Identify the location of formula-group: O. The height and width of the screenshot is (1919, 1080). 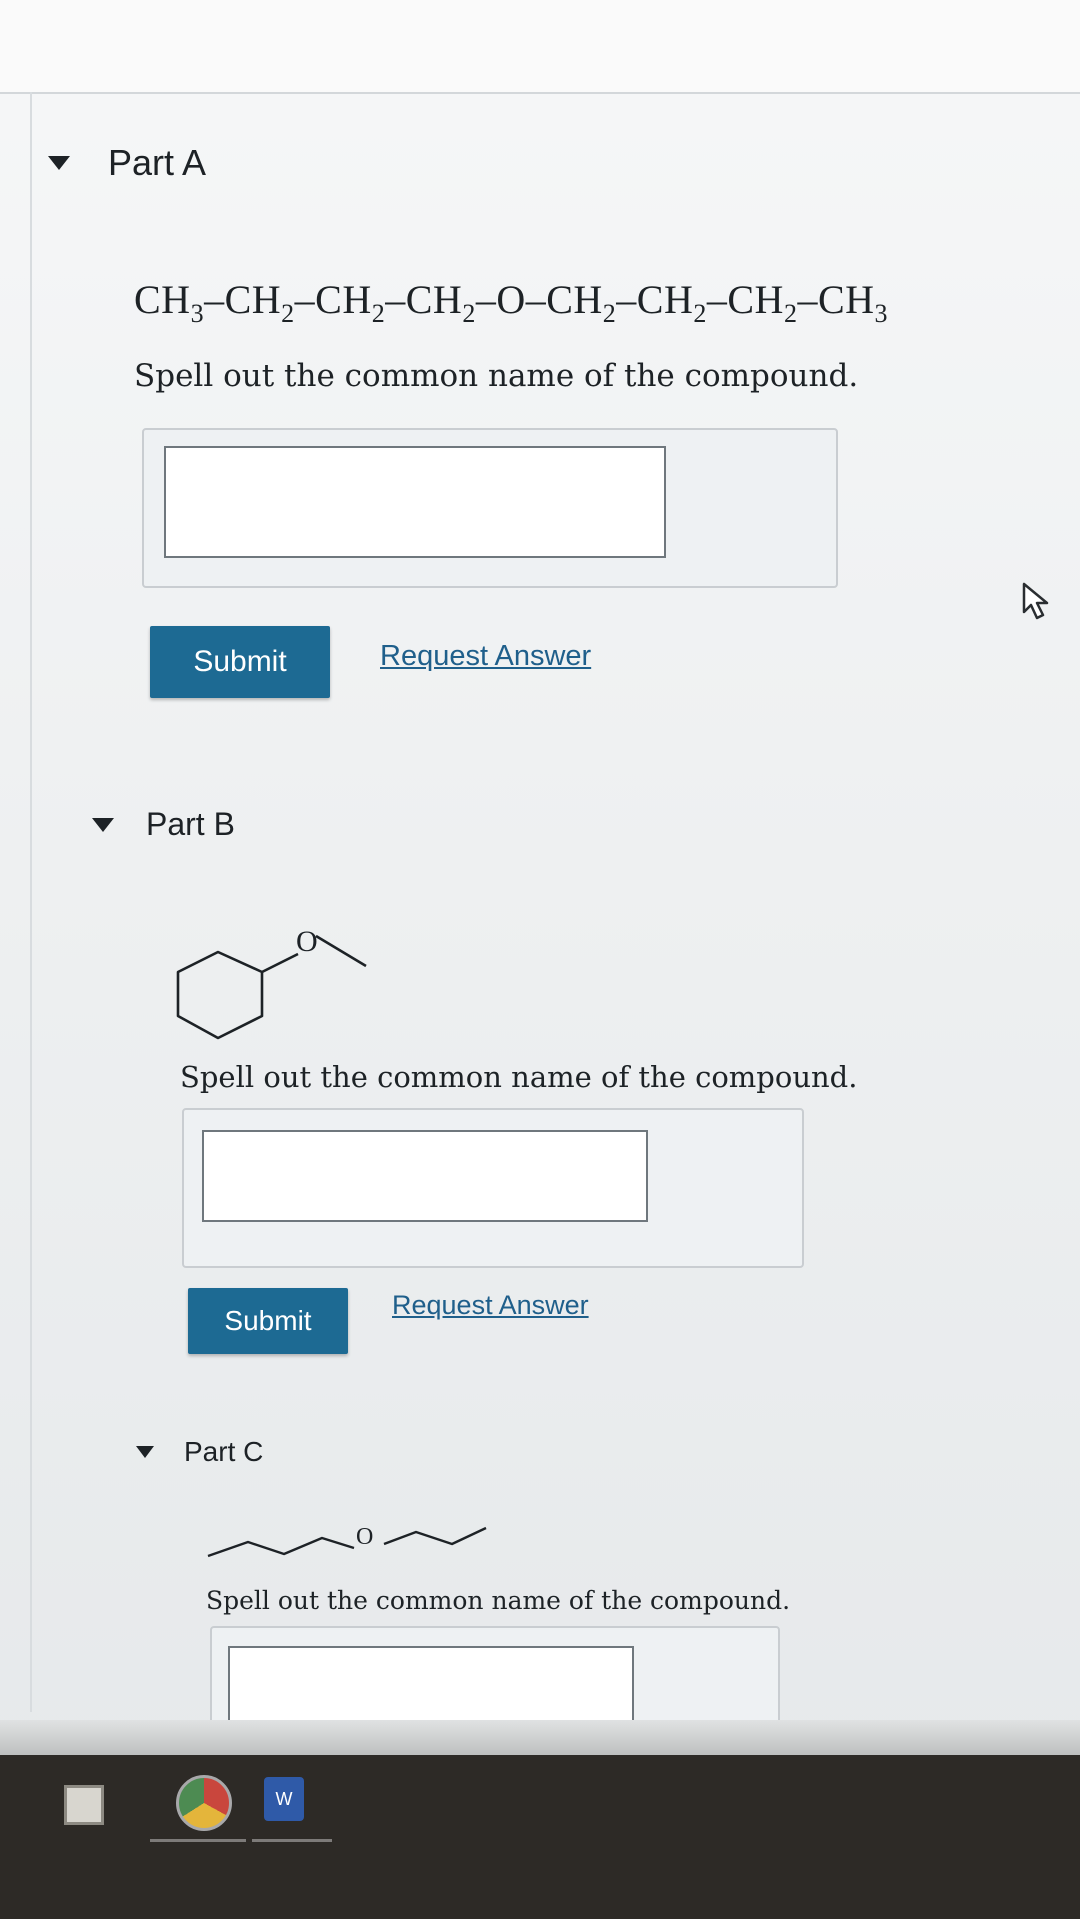
(511, 299).